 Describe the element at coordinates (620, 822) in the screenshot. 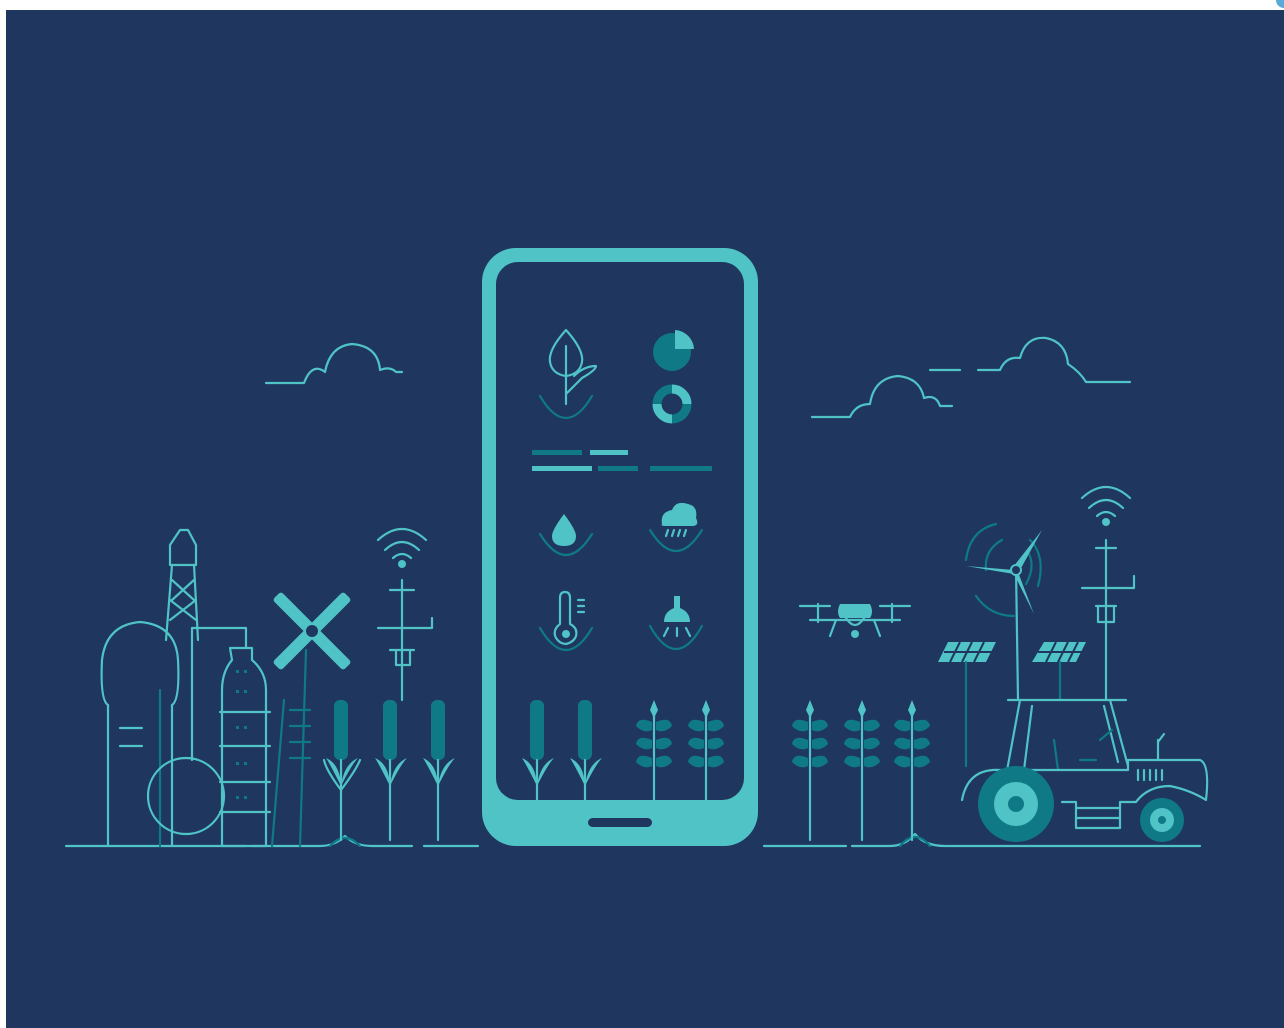

I see `phone-home-bar` at that location.